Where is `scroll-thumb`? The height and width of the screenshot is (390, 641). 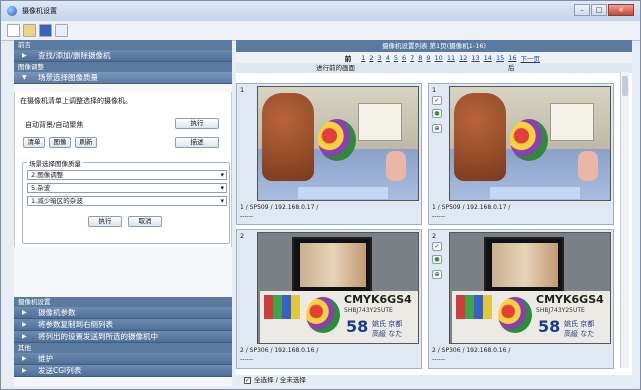 scroll-thumb is located at coordinates (625, 86).